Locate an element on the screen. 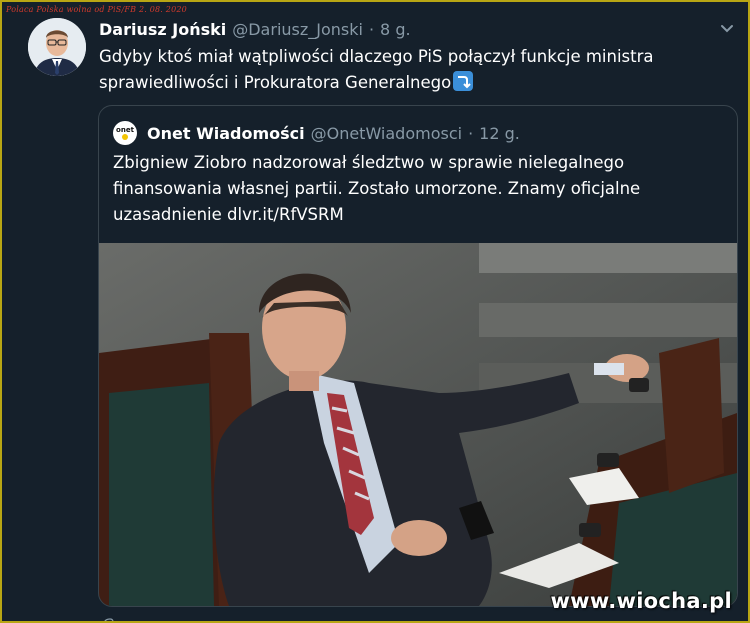 The image size is (750, 623). quoted-author-name: Onet Wiadomości is located at coordinates (226, 133).